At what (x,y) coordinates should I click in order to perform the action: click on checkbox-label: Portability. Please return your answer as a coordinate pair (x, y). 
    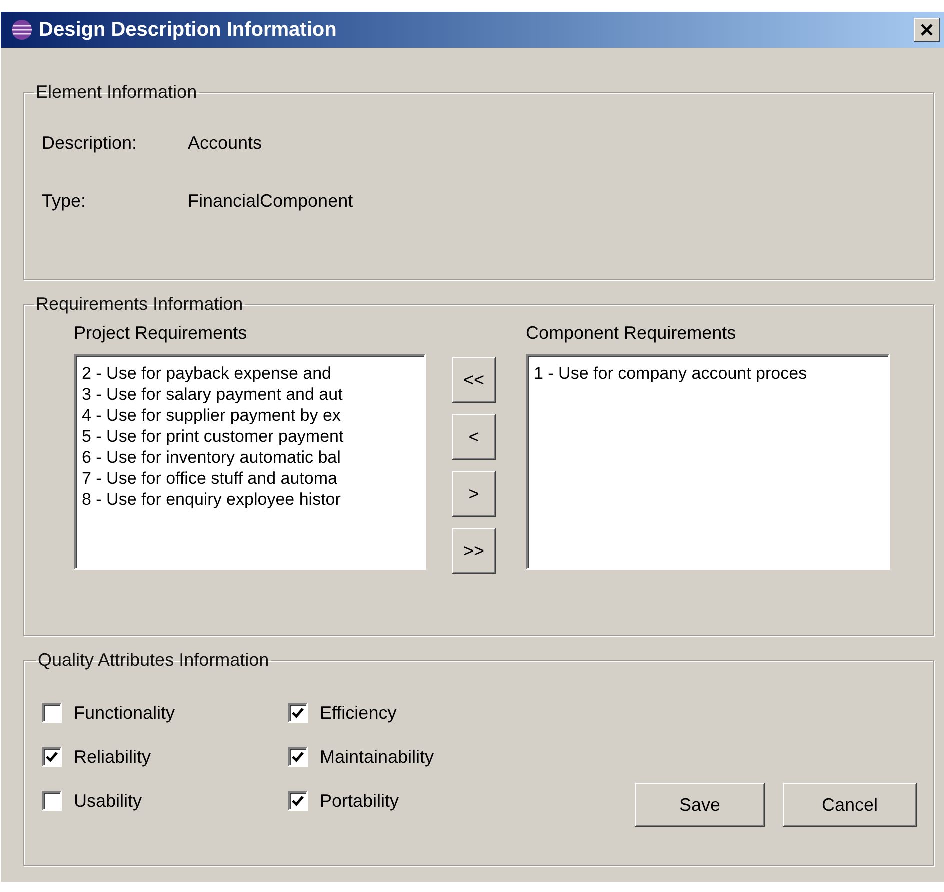
    Looking at the image, I should click on (360, 801).